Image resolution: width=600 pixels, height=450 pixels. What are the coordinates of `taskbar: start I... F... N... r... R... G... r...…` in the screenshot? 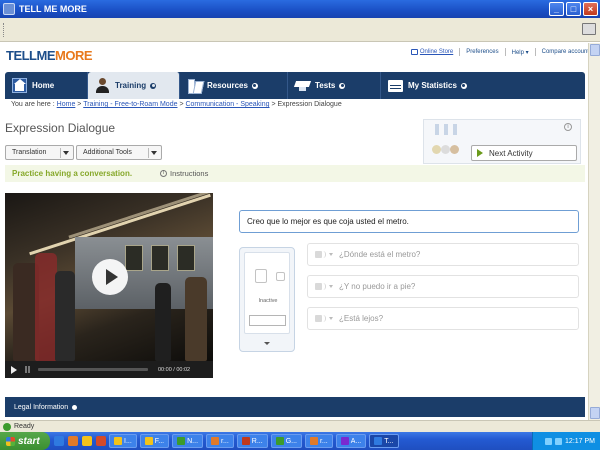 It's located at (300, 441).